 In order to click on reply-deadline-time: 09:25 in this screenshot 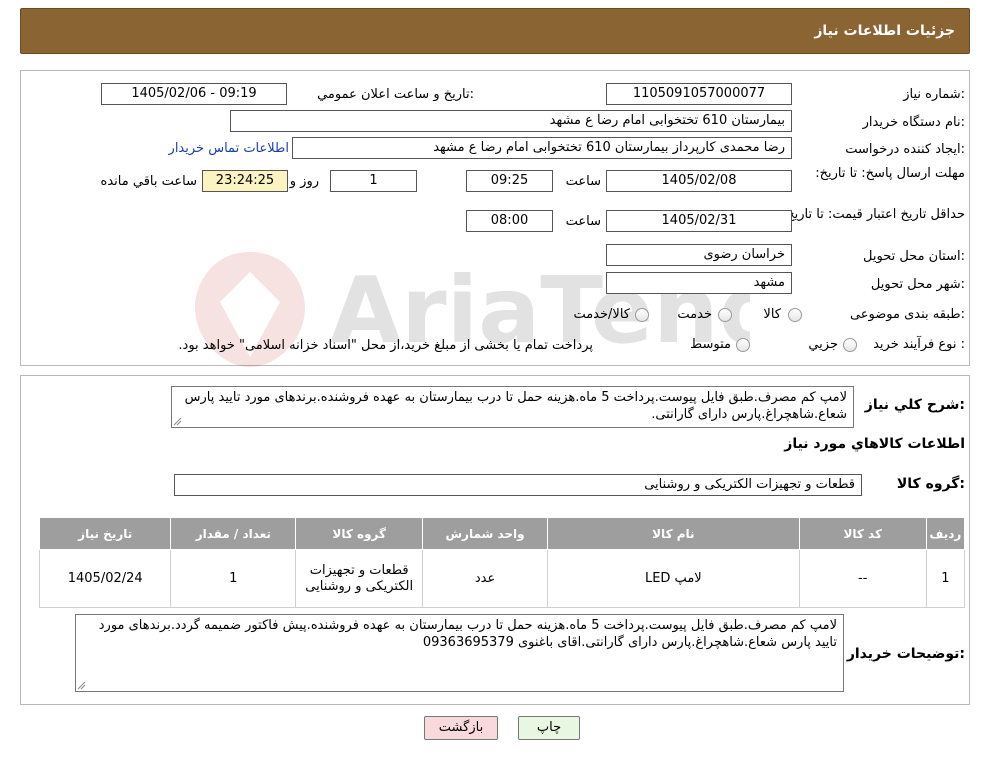, I will do `click(509, 181)`.